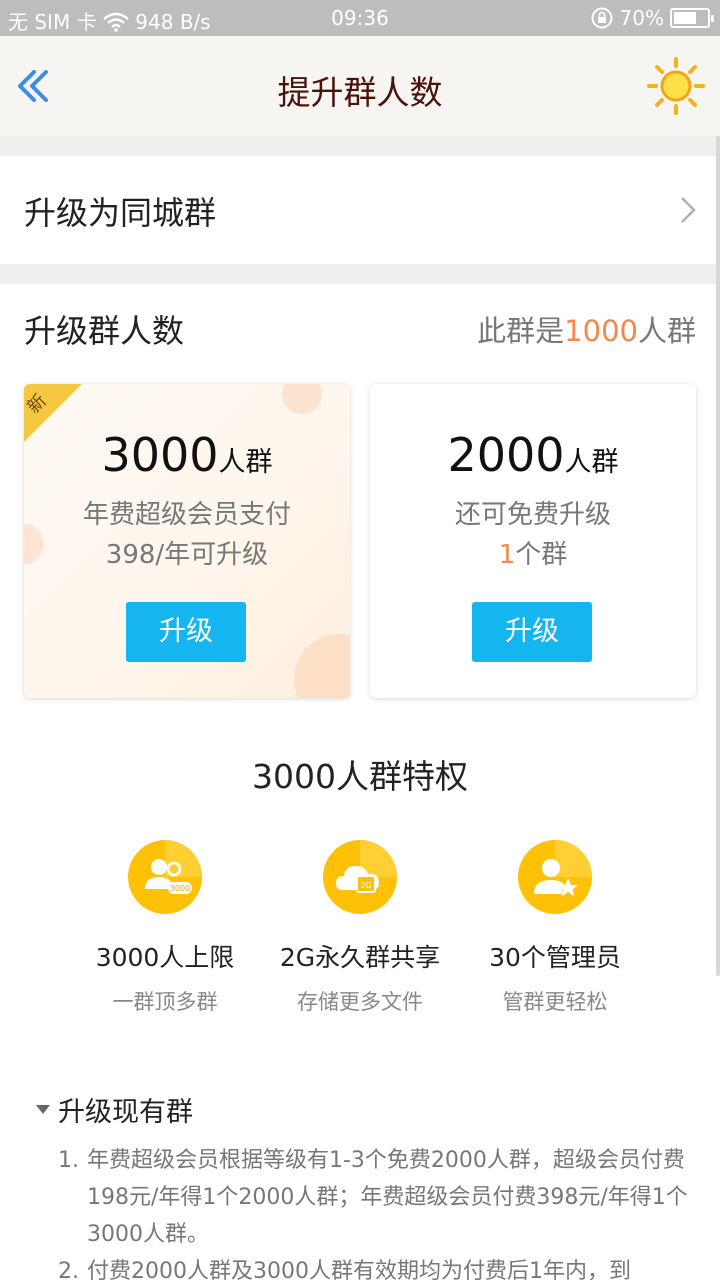 The width and height of the screenshot is (720, 1280). Describe the element at coordinates (365, 885) in the screenshot. I see `cloud-icon-label: 2G` at that location.